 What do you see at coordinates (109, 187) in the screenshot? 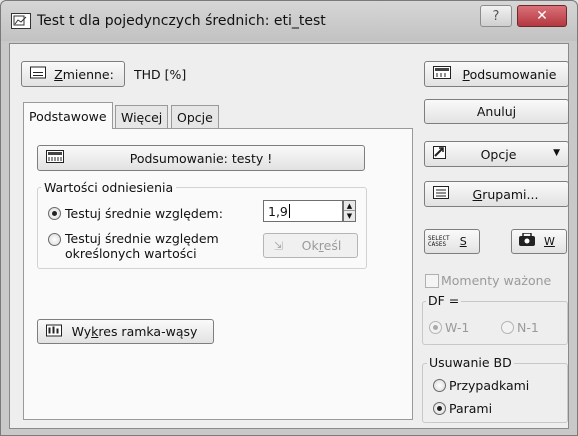
I see `reference-values-label: Wartości odniesienia` at bounding box center [109, 187].